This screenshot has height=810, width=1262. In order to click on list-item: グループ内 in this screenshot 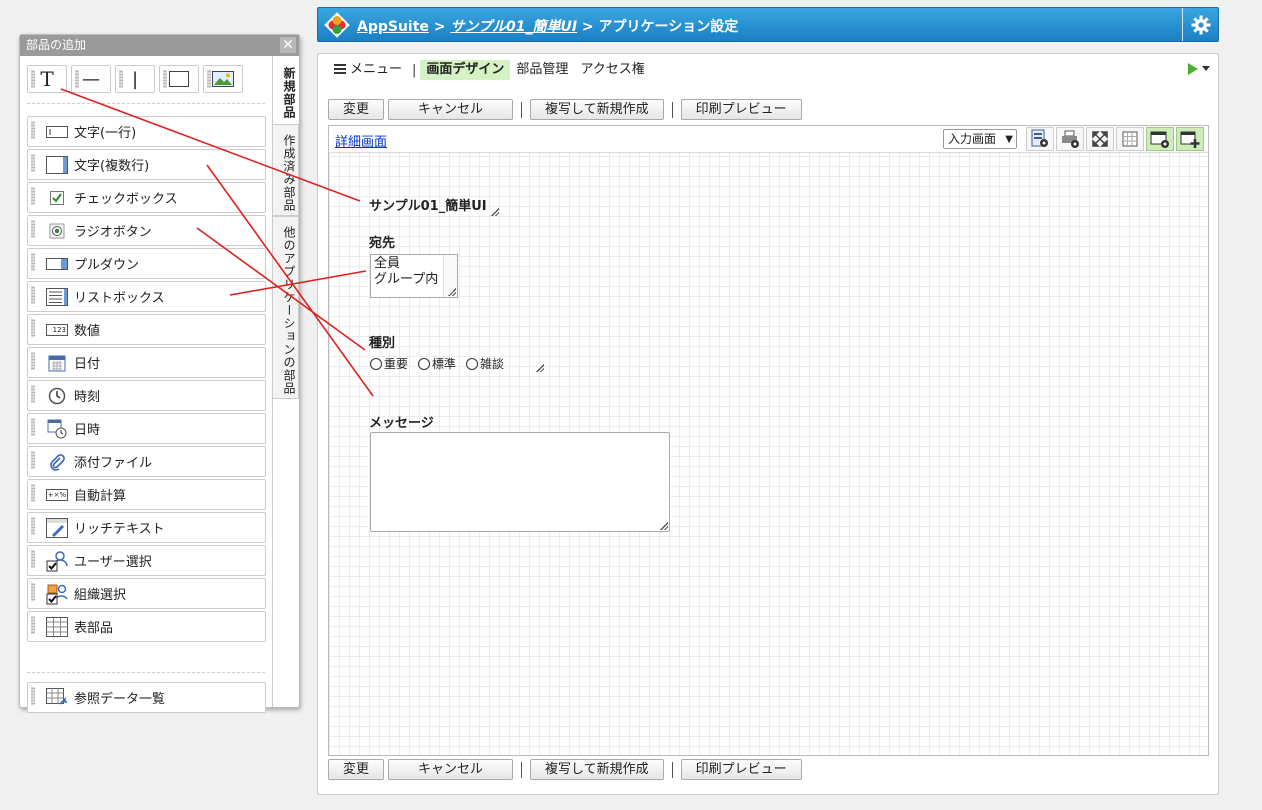, I will do `click(414, 280)`.